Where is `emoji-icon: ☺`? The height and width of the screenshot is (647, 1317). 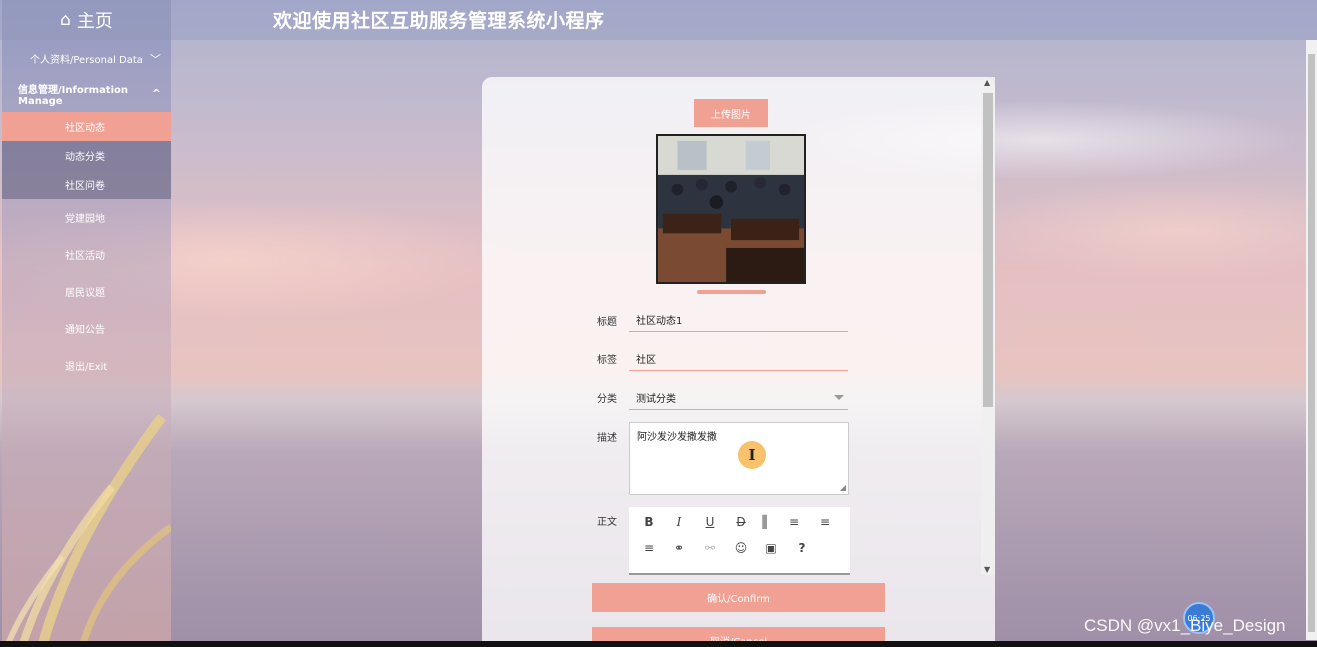
emoji-icon: ☺ is located at coordinates (741, 548).